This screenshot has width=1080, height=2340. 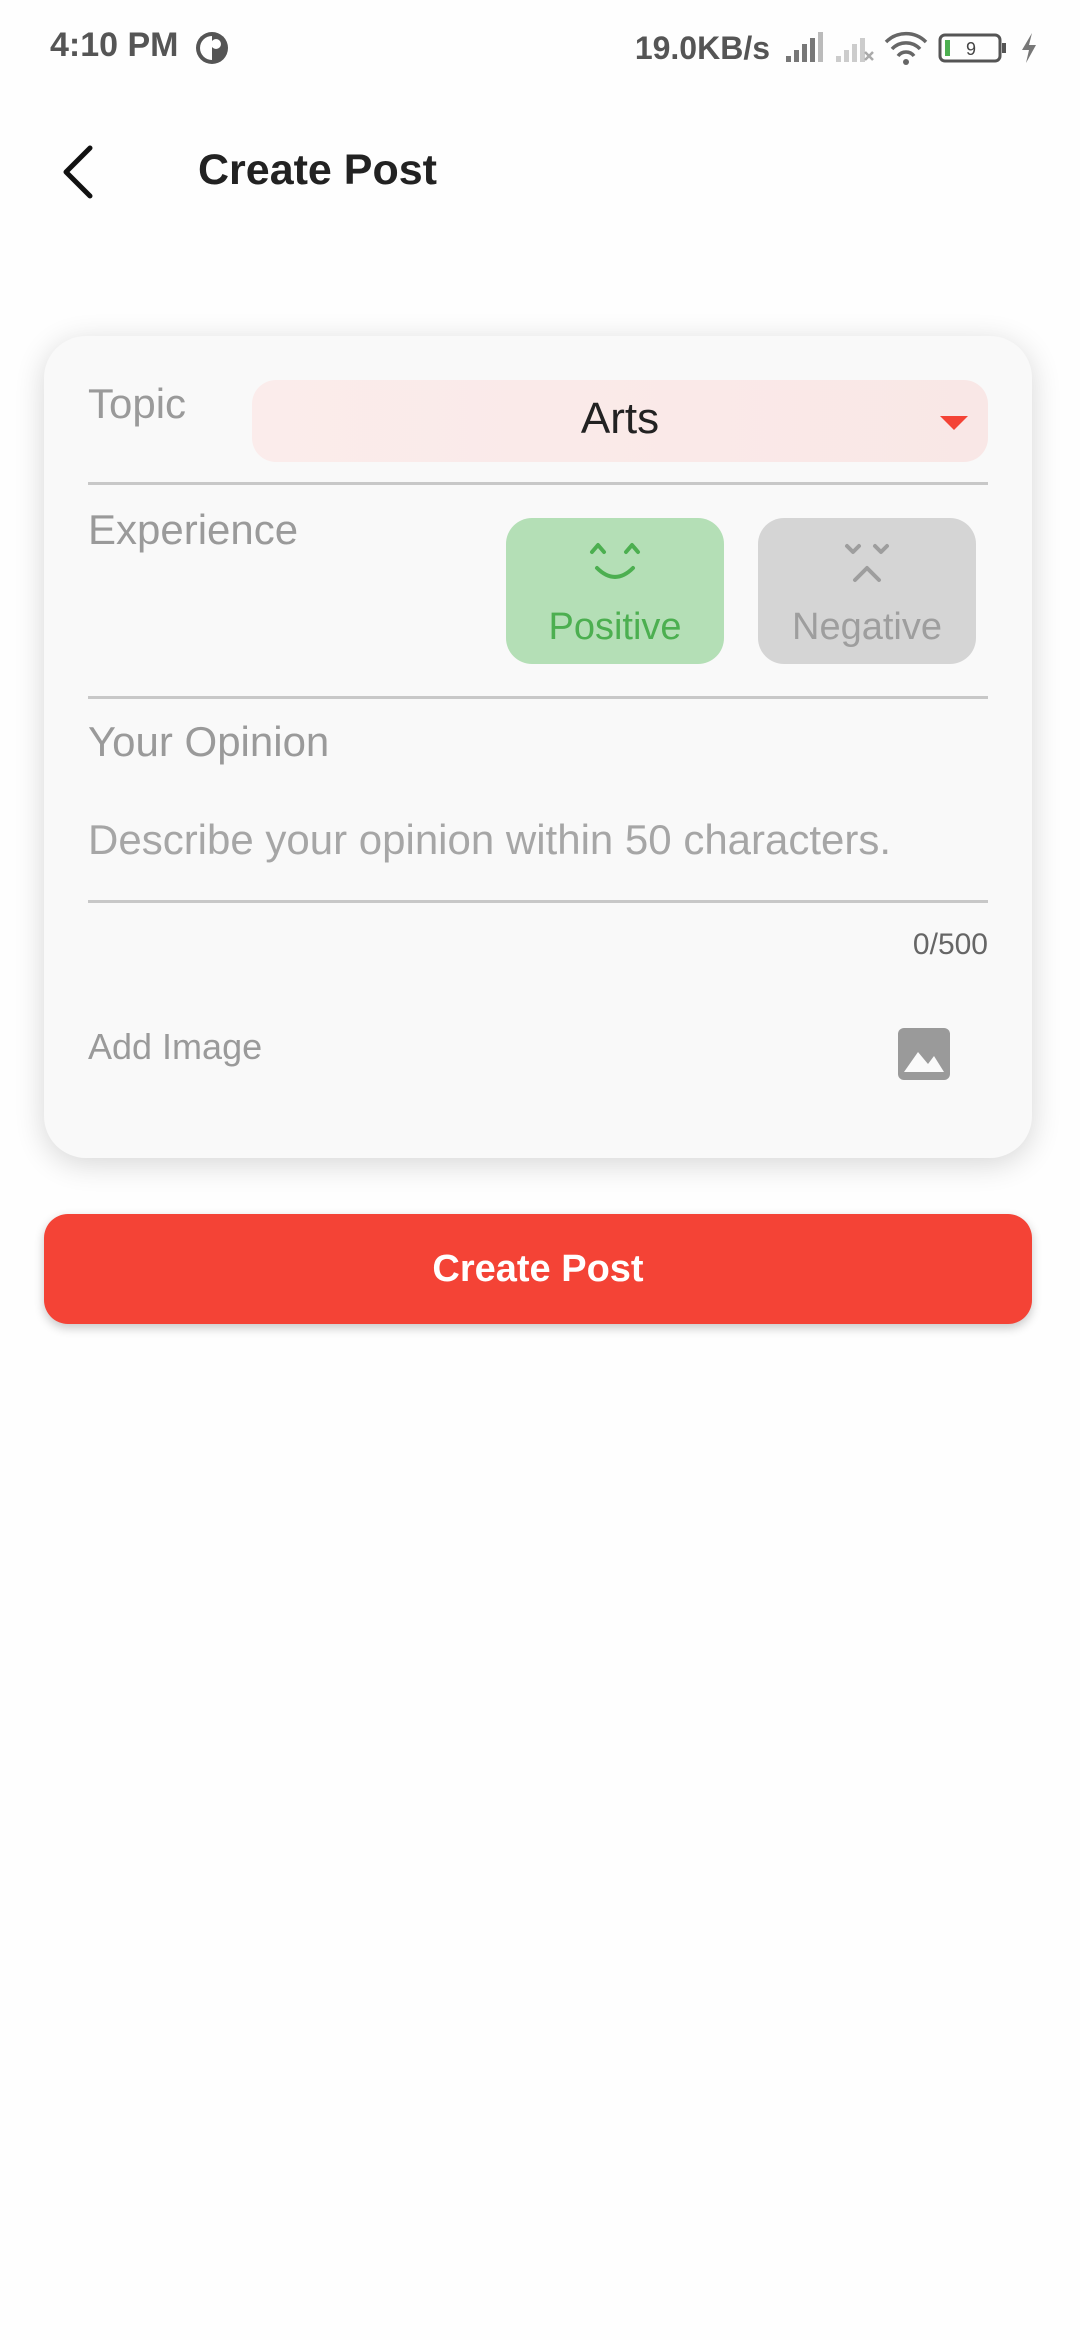 What do you see at coordinates (867, 563) in the screenshot?
I see `sad-face-icon` at bounding box center [867, 563].